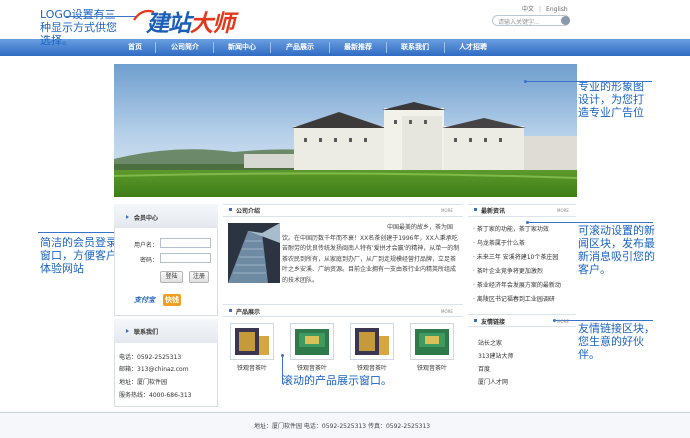  I want to click on site-logo: 建站大师, so click(190, 21).